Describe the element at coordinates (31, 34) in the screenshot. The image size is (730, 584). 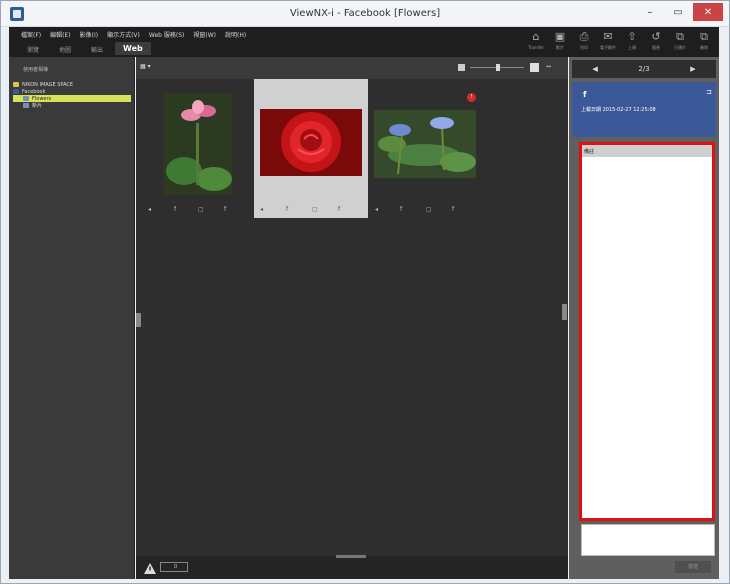
I see `menu-file: 檔案(F)` at that location.